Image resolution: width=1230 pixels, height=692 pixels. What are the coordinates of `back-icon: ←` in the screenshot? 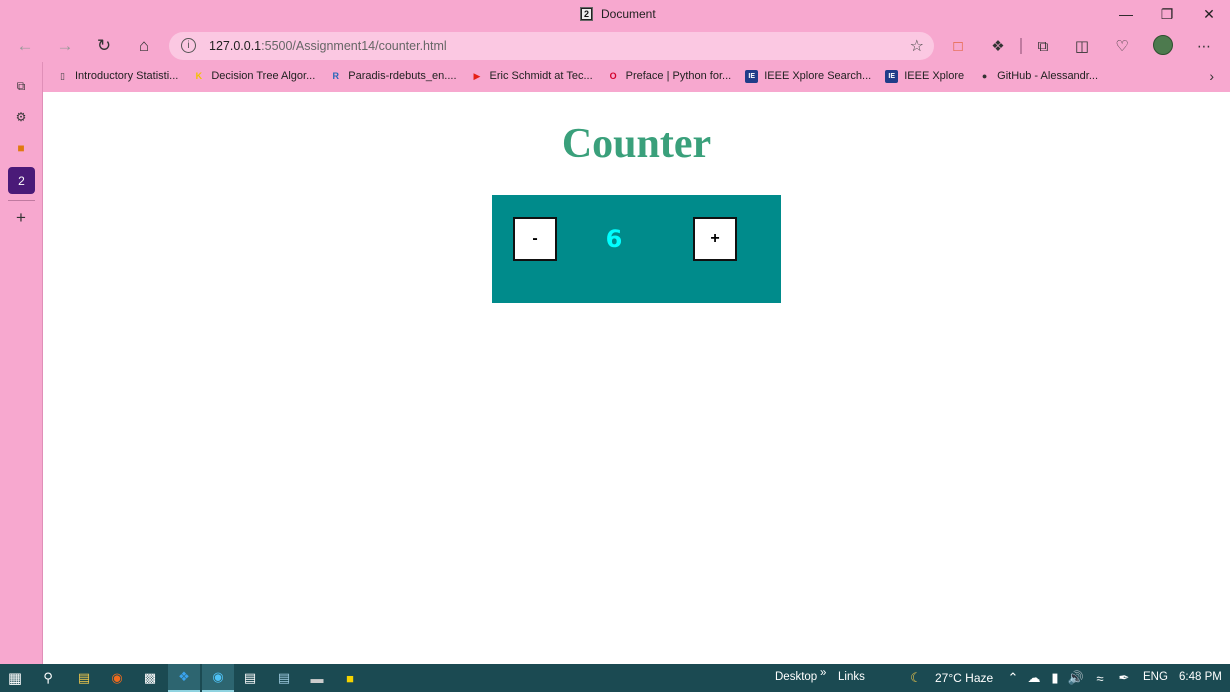 It's located at (25, 46).